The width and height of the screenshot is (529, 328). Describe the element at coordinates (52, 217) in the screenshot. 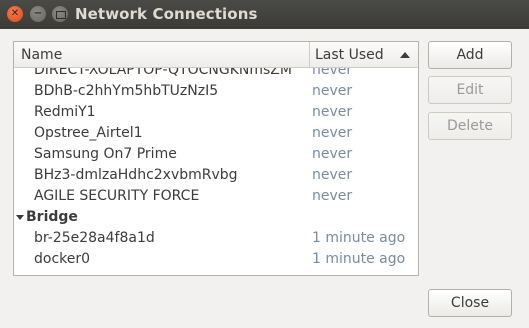

I see `group-name: Bridge` at that location.